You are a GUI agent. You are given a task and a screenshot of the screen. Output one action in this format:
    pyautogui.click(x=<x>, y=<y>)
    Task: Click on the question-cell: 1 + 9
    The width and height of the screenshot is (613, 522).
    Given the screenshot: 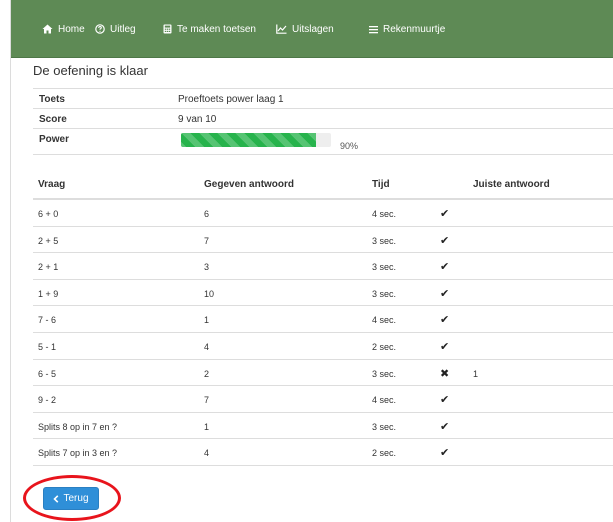 What is the action you would take?
    pyautogui.click(x=48, y=293)
    